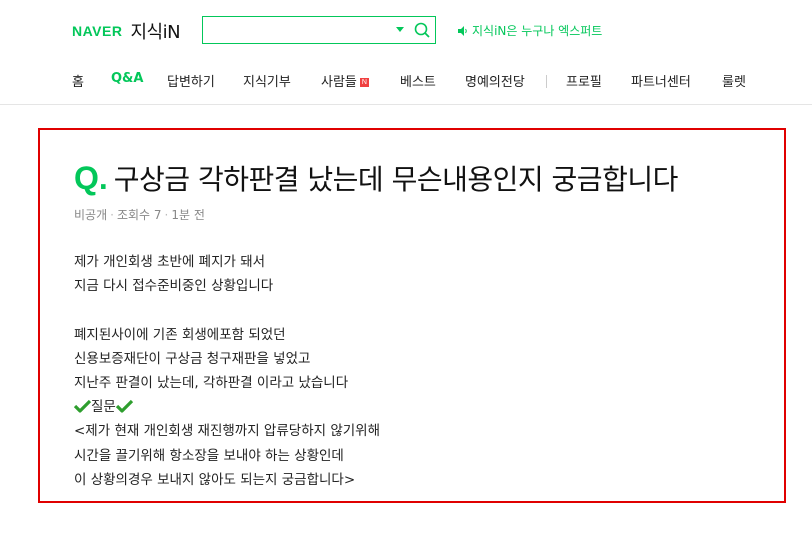 The image size is (812, 537). I want to click on question-meta: 비공개 · 조회수 7 · 1분 전, so click(139, 215).